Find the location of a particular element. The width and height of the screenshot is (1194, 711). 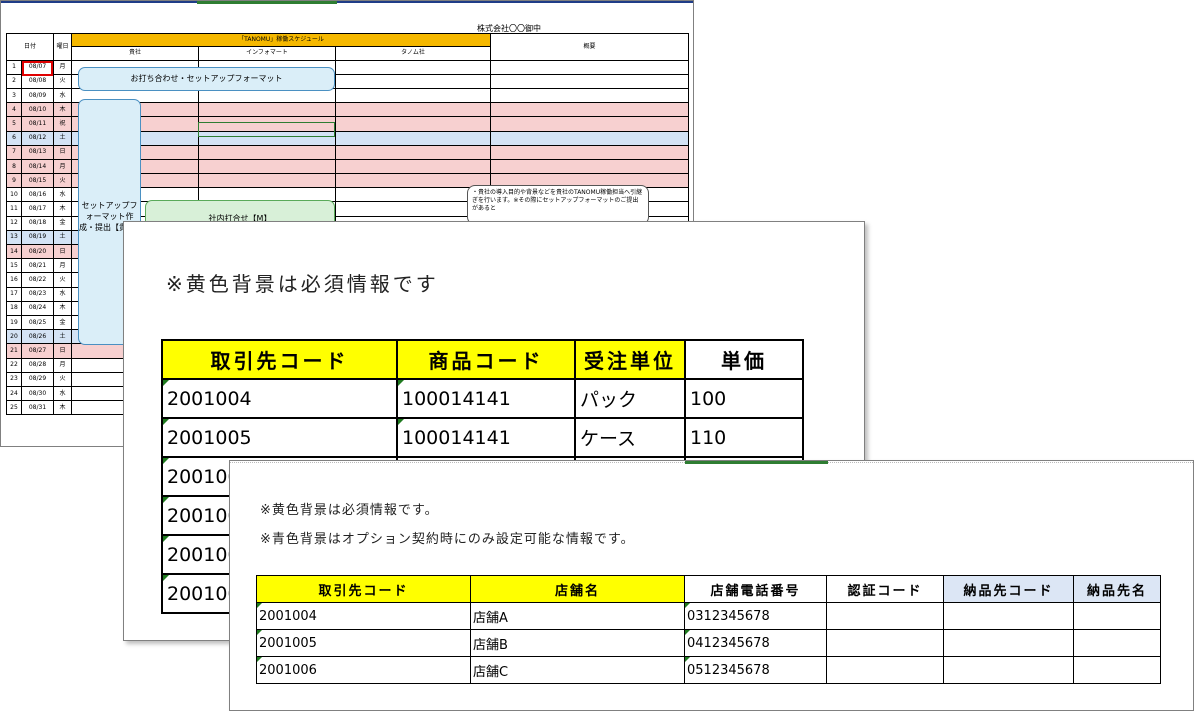

table-cell: 0512345678 is located at coordinates (755, 670).